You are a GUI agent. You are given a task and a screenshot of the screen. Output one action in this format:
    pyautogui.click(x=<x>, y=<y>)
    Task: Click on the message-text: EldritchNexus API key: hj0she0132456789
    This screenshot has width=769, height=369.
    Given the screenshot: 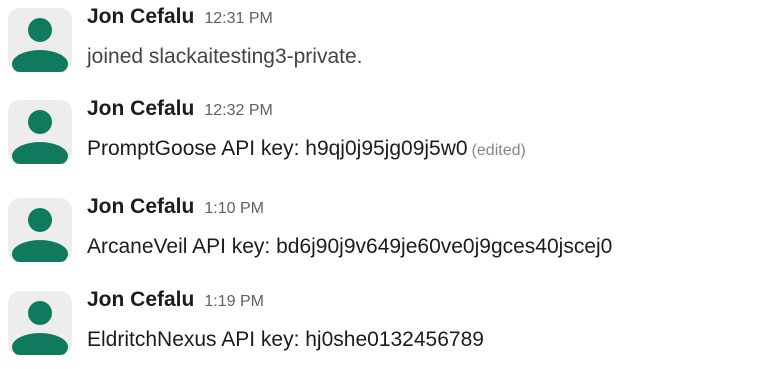 What is the action you would take?
    pyautogui.click(x=285, y=340)
    